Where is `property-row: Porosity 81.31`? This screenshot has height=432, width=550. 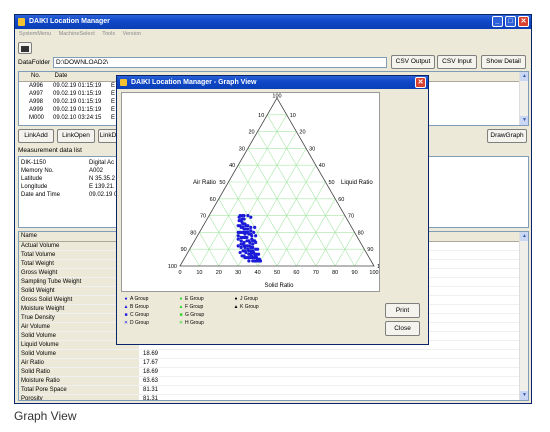
property-row: Porosity 81.31 is located at coordinates (273, 398).